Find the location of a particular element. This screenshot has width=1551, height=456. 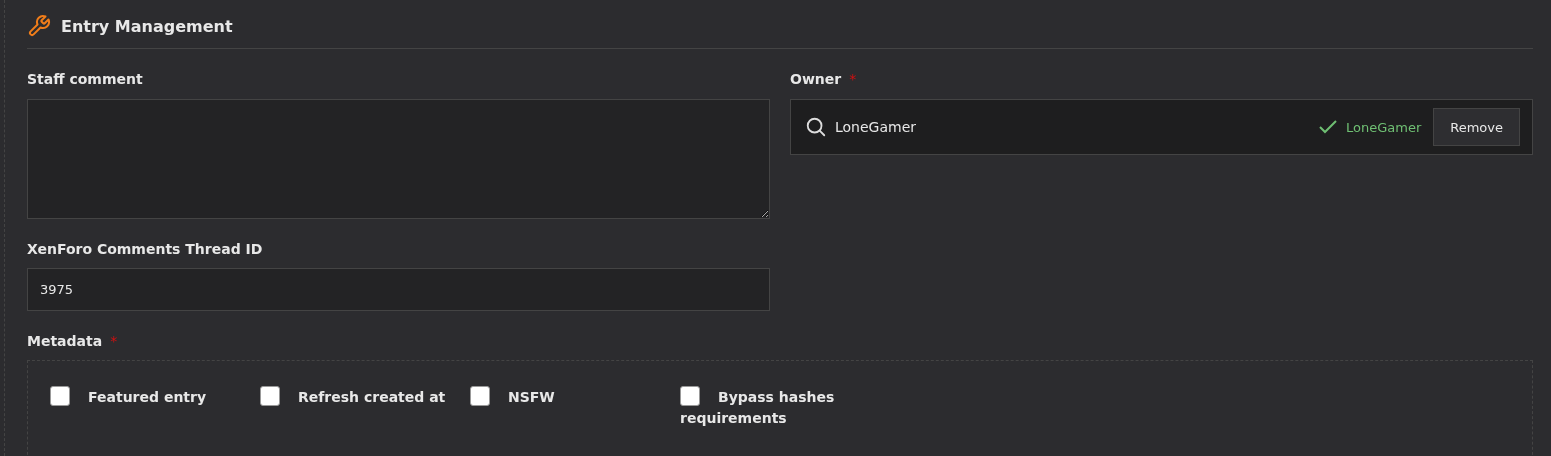

checkbox-option: Bypass hashes requirements is located at coordinates (775, 407).